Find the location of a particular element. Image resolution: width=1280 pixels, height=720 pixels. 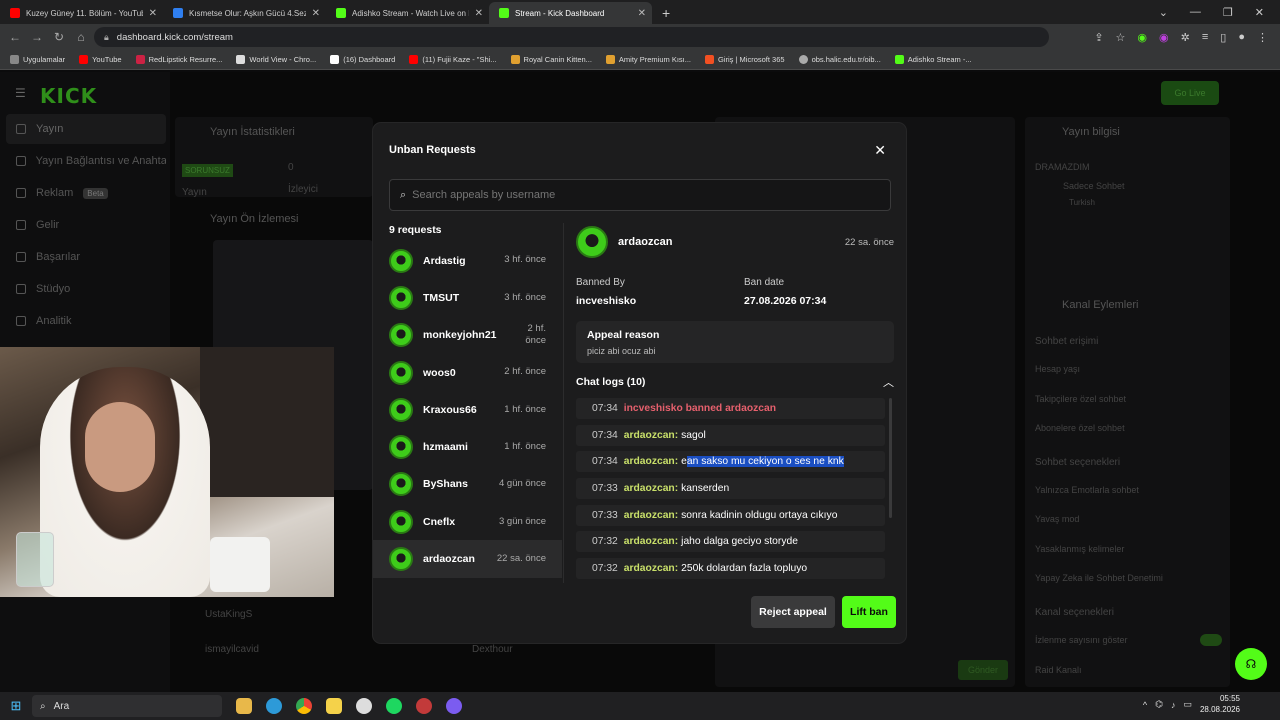

bookmark-item: (16) Dashboard is located at coordinates (362, 59).